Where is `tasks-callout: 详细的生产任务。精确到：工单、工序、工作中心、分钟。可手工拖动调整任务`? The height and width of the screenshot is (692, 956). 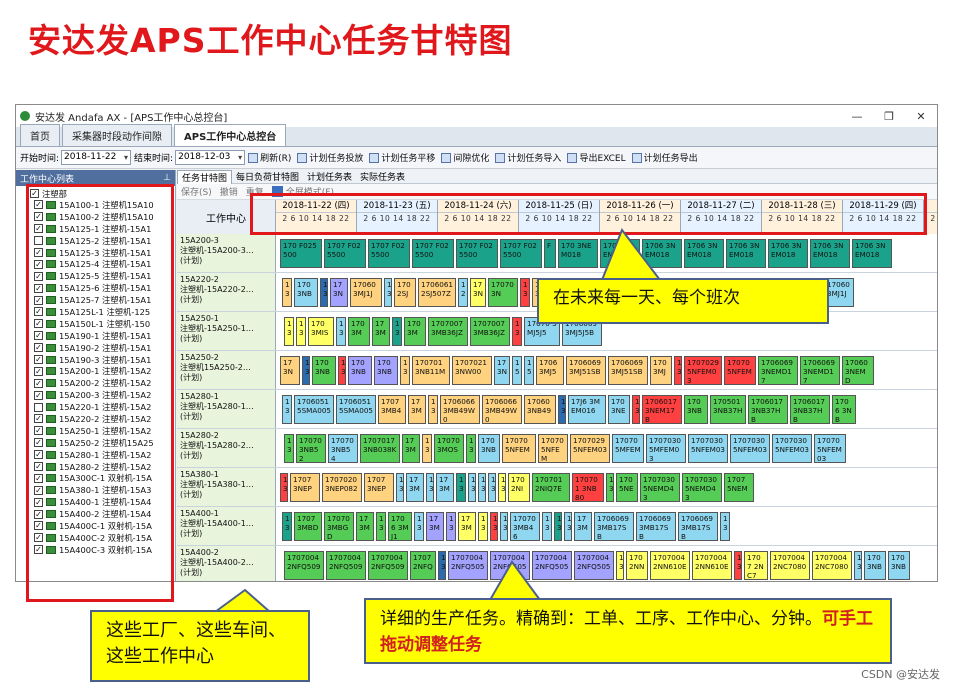 tasks-callout: 详细的生产任务。精确到：工单、工序、工作中心、分钟。可手工拖动调整任务 is located at coordinates (628, 631).